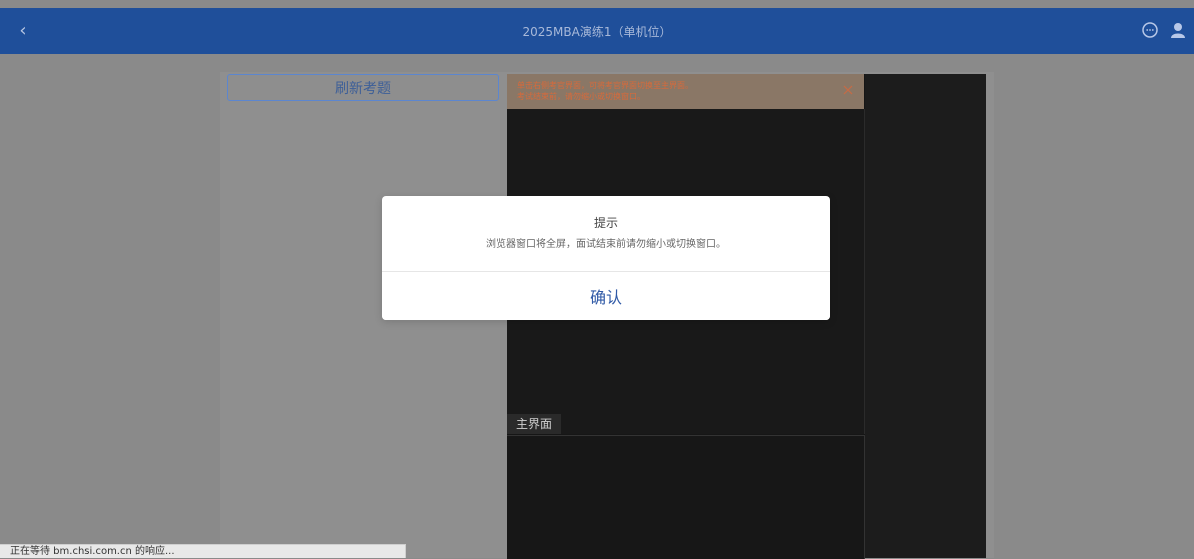 This screenshot has height=559, width=1194. Describe the element at coordinates (606, 244) in the screenshot. I see `modal-message: 浏览器窗口将全屏，面试结束前请勿缩小或切换窗口。` at that location.